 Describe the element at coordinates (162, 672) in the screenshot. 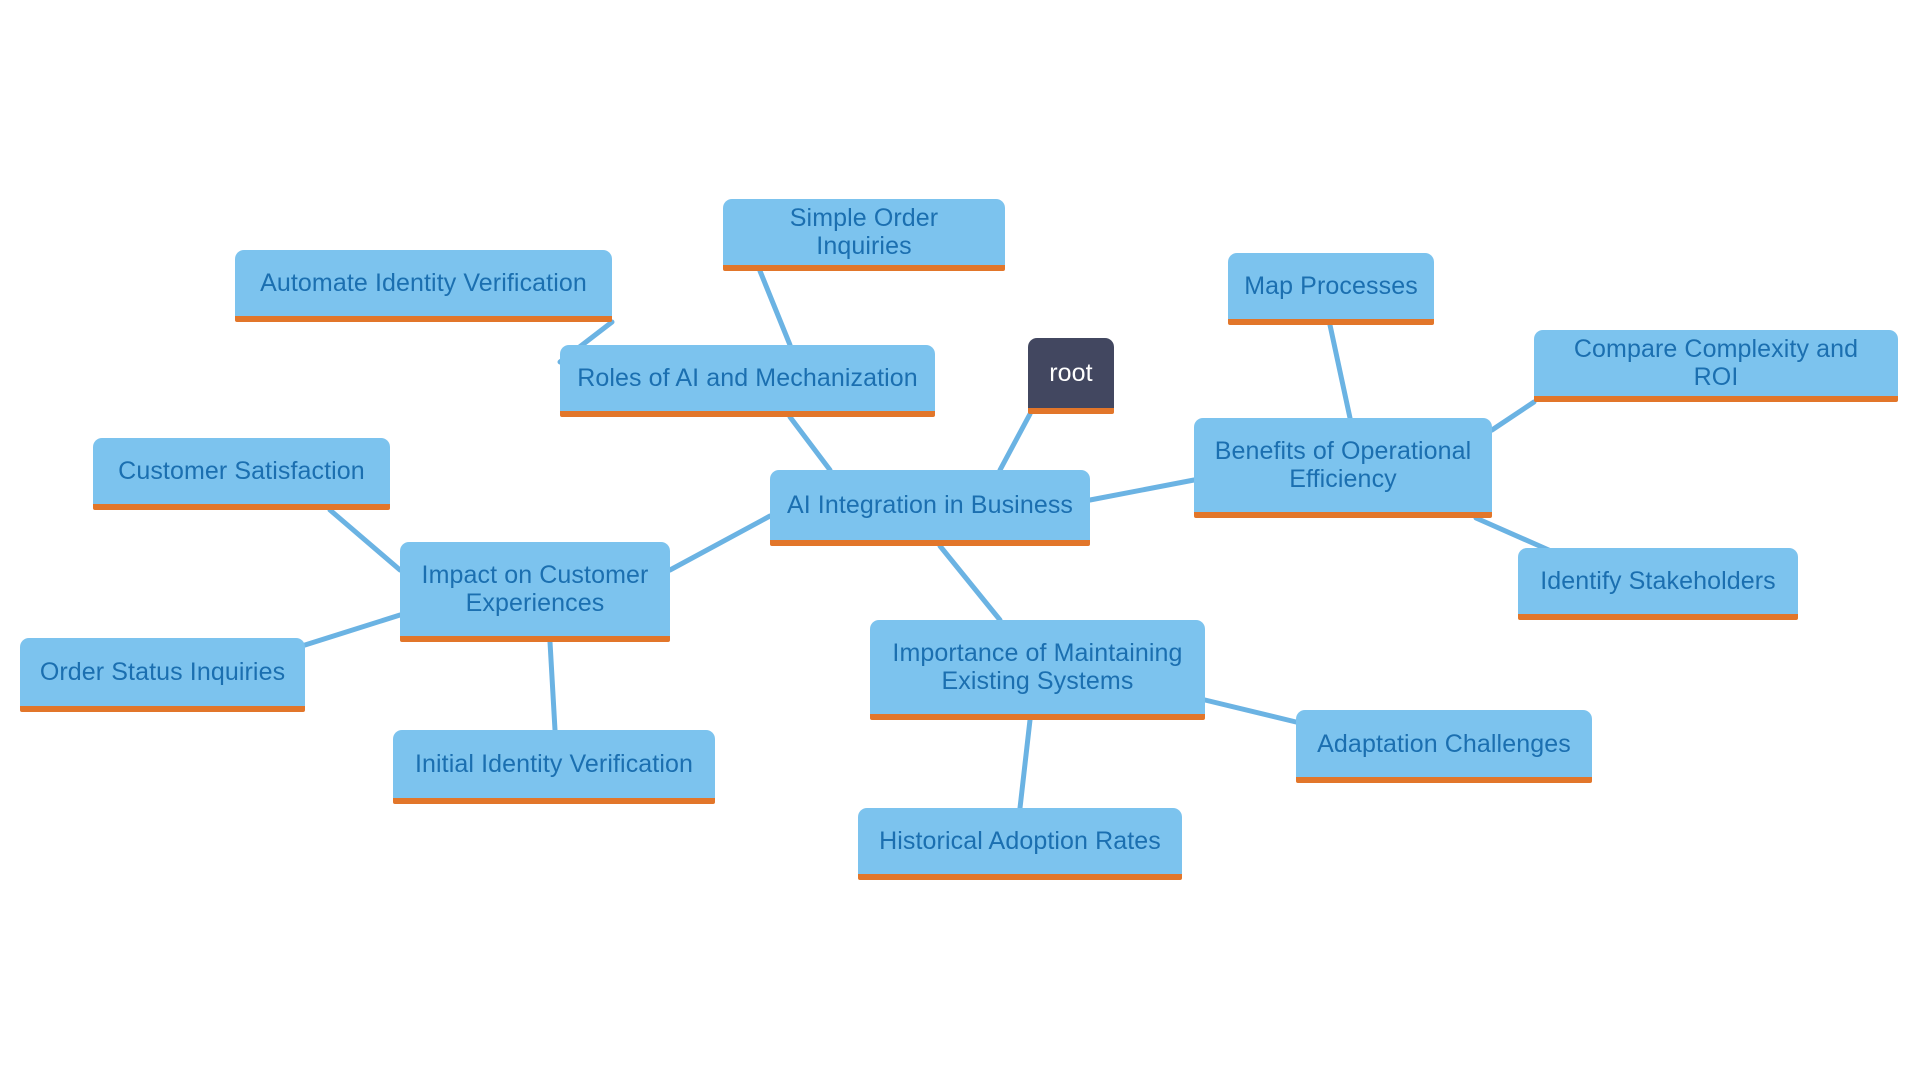

I see `node-label-orderstatus: Order Status Inquiries` at that location.